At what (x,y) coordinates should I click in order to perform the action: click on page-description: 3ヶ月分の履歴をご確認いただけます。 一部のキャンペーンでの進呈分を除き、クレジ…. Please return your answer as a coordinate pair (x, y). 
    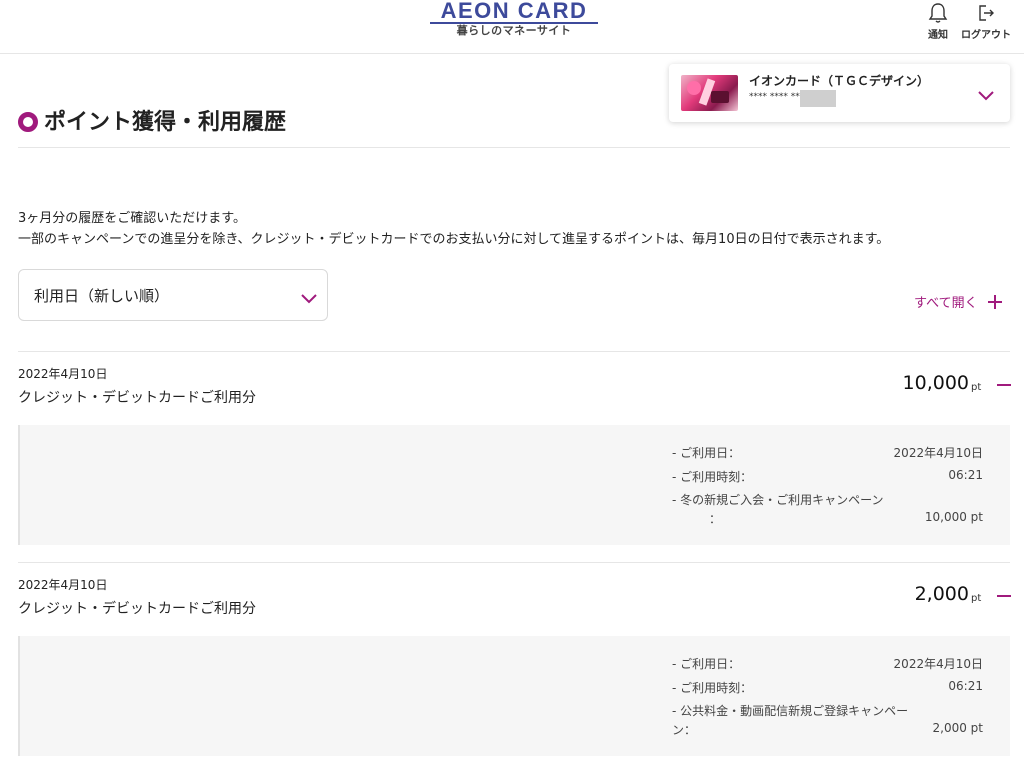
    Looking at the image, I should click on (453, 229).